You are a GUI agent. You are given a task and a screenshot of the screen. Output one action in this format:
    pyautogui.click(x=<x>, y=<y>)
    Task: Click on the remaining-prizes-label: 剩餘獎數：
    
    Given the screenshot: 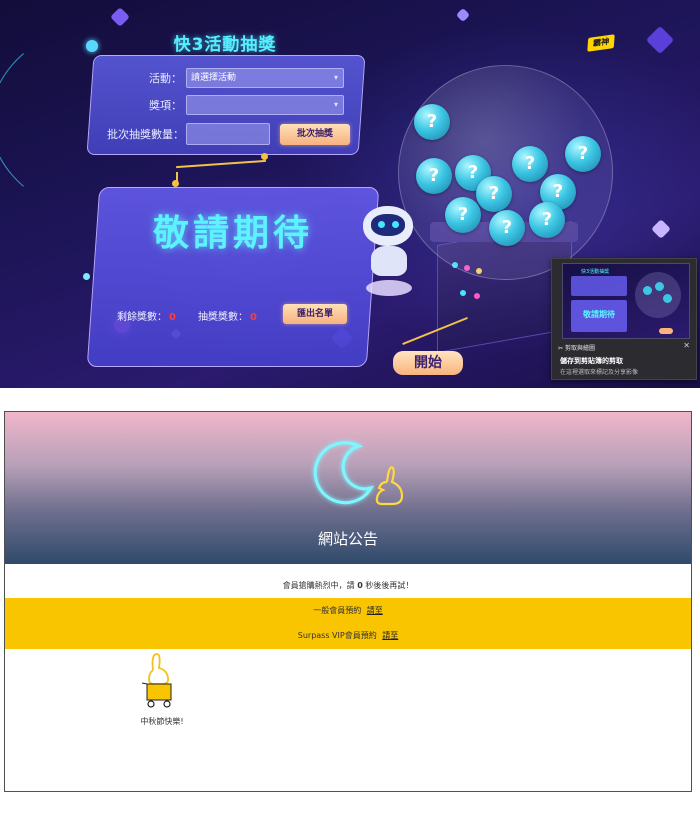 What is the action you would take?
    pyautogui.click(x=142, y=317)
    